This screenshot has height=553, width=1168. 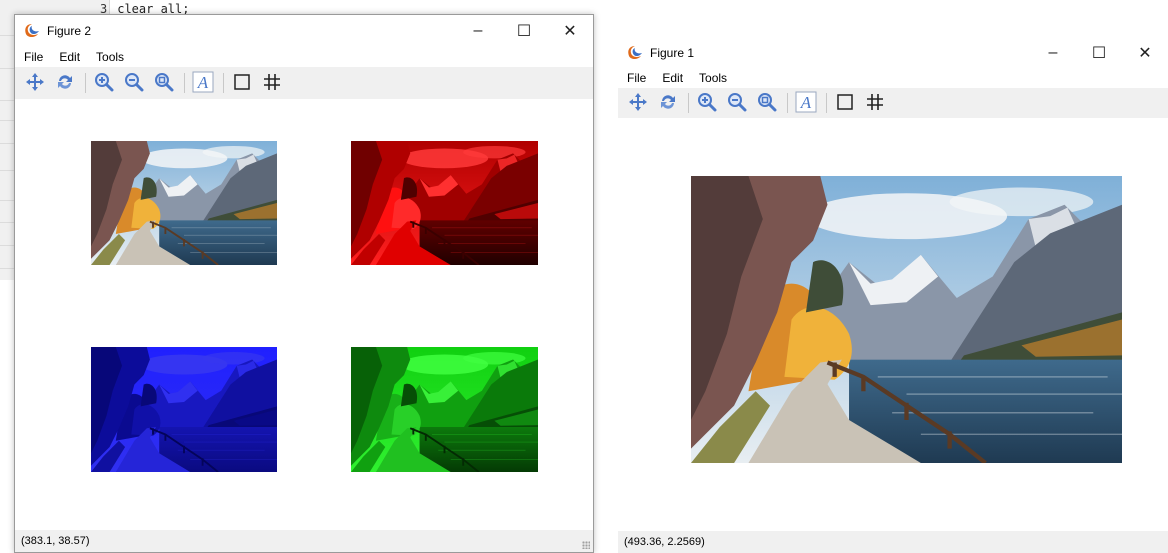 What do you see at coordinates (69, 31) in the screenshot?
I see `figure2-title: Figure 2` at bounding box center [69, 31].